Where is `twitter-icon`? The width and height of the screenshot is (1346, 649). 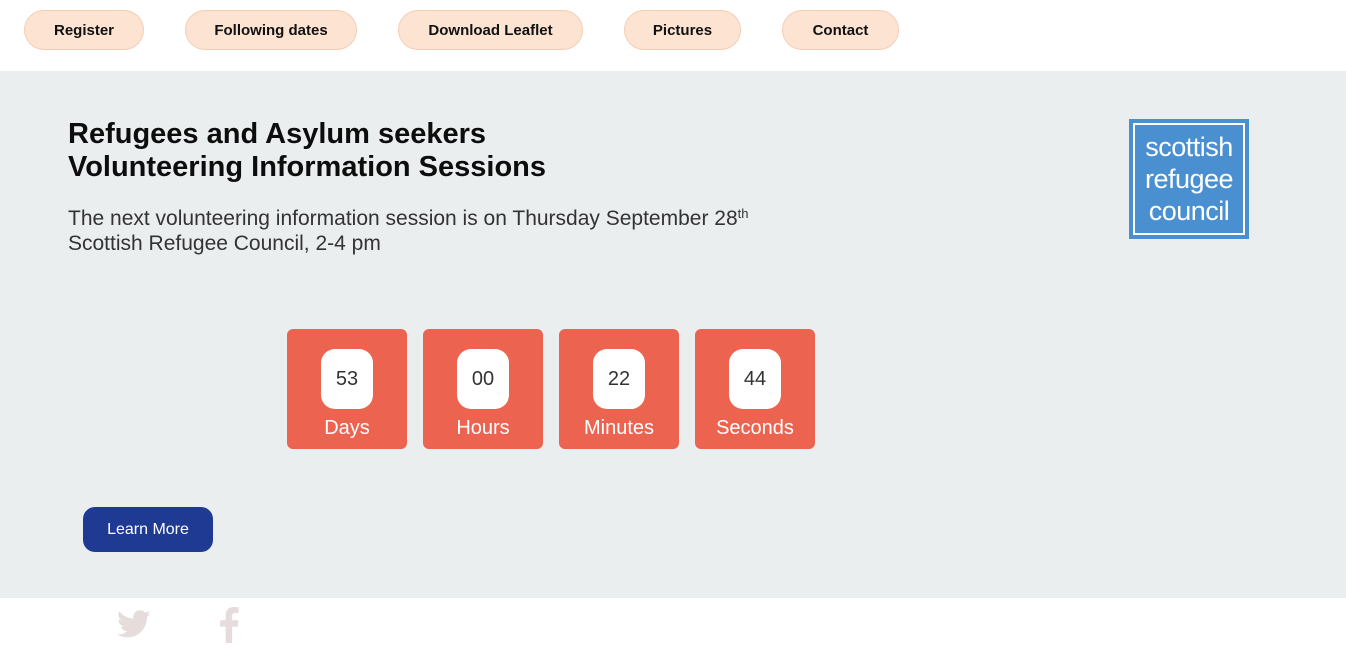
twitter-icon is located at coordinates (134, 626).